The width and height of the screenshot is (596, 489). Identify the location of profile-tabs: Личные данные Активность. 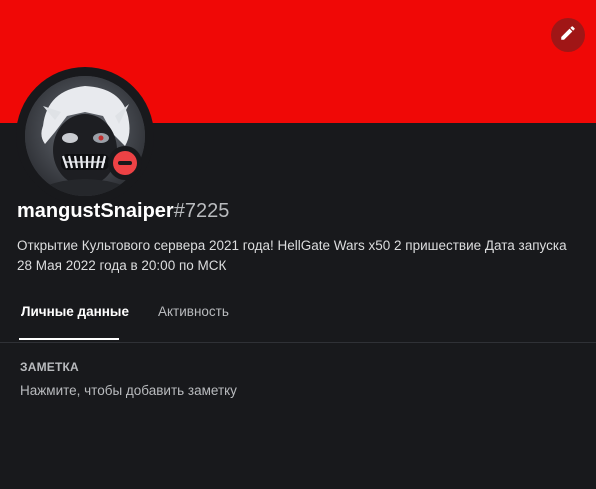
(298, 319).